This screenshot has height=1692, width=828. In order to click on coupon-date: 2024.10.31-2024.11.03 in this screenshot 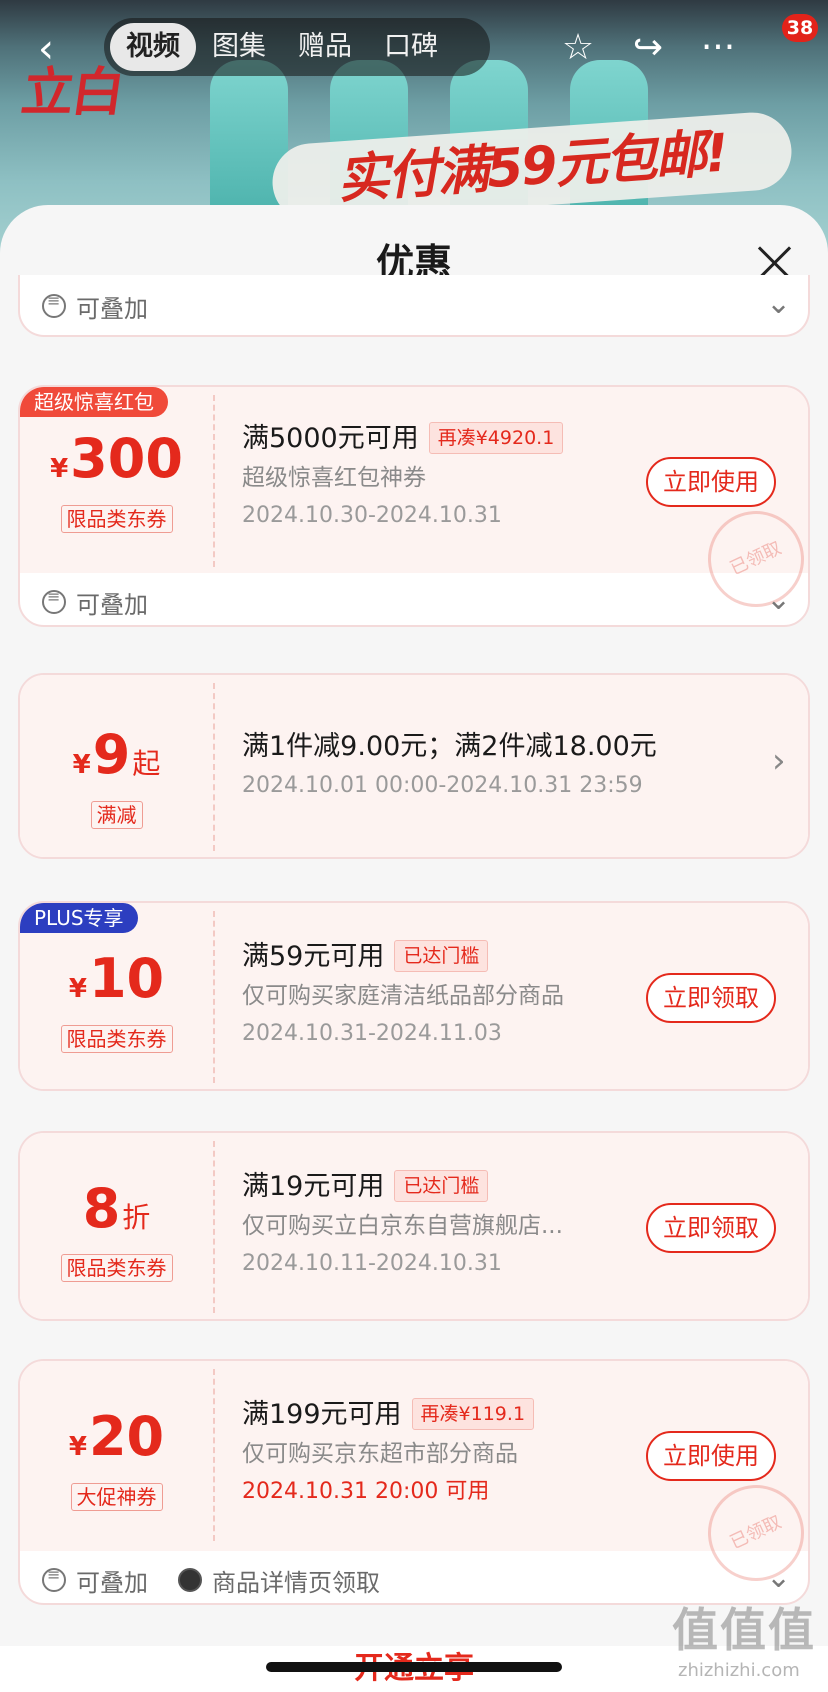, I will do `click(372, 1033)`.